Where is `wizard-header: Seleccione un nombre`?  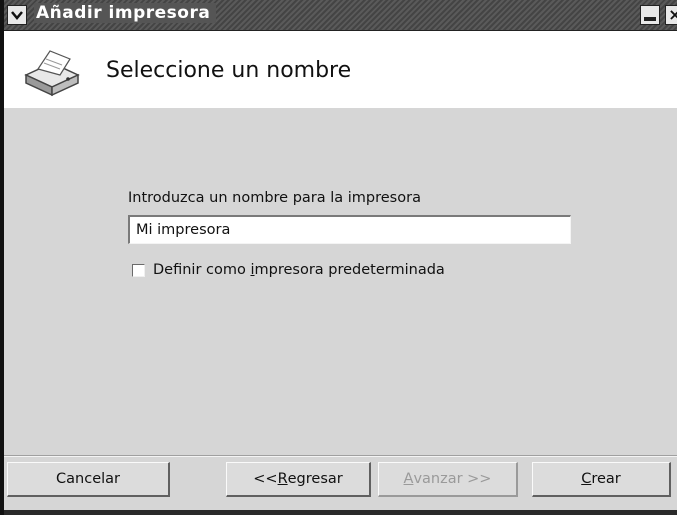
wizard-header: Seleccione un nombre is located at coordinates (340, 69).